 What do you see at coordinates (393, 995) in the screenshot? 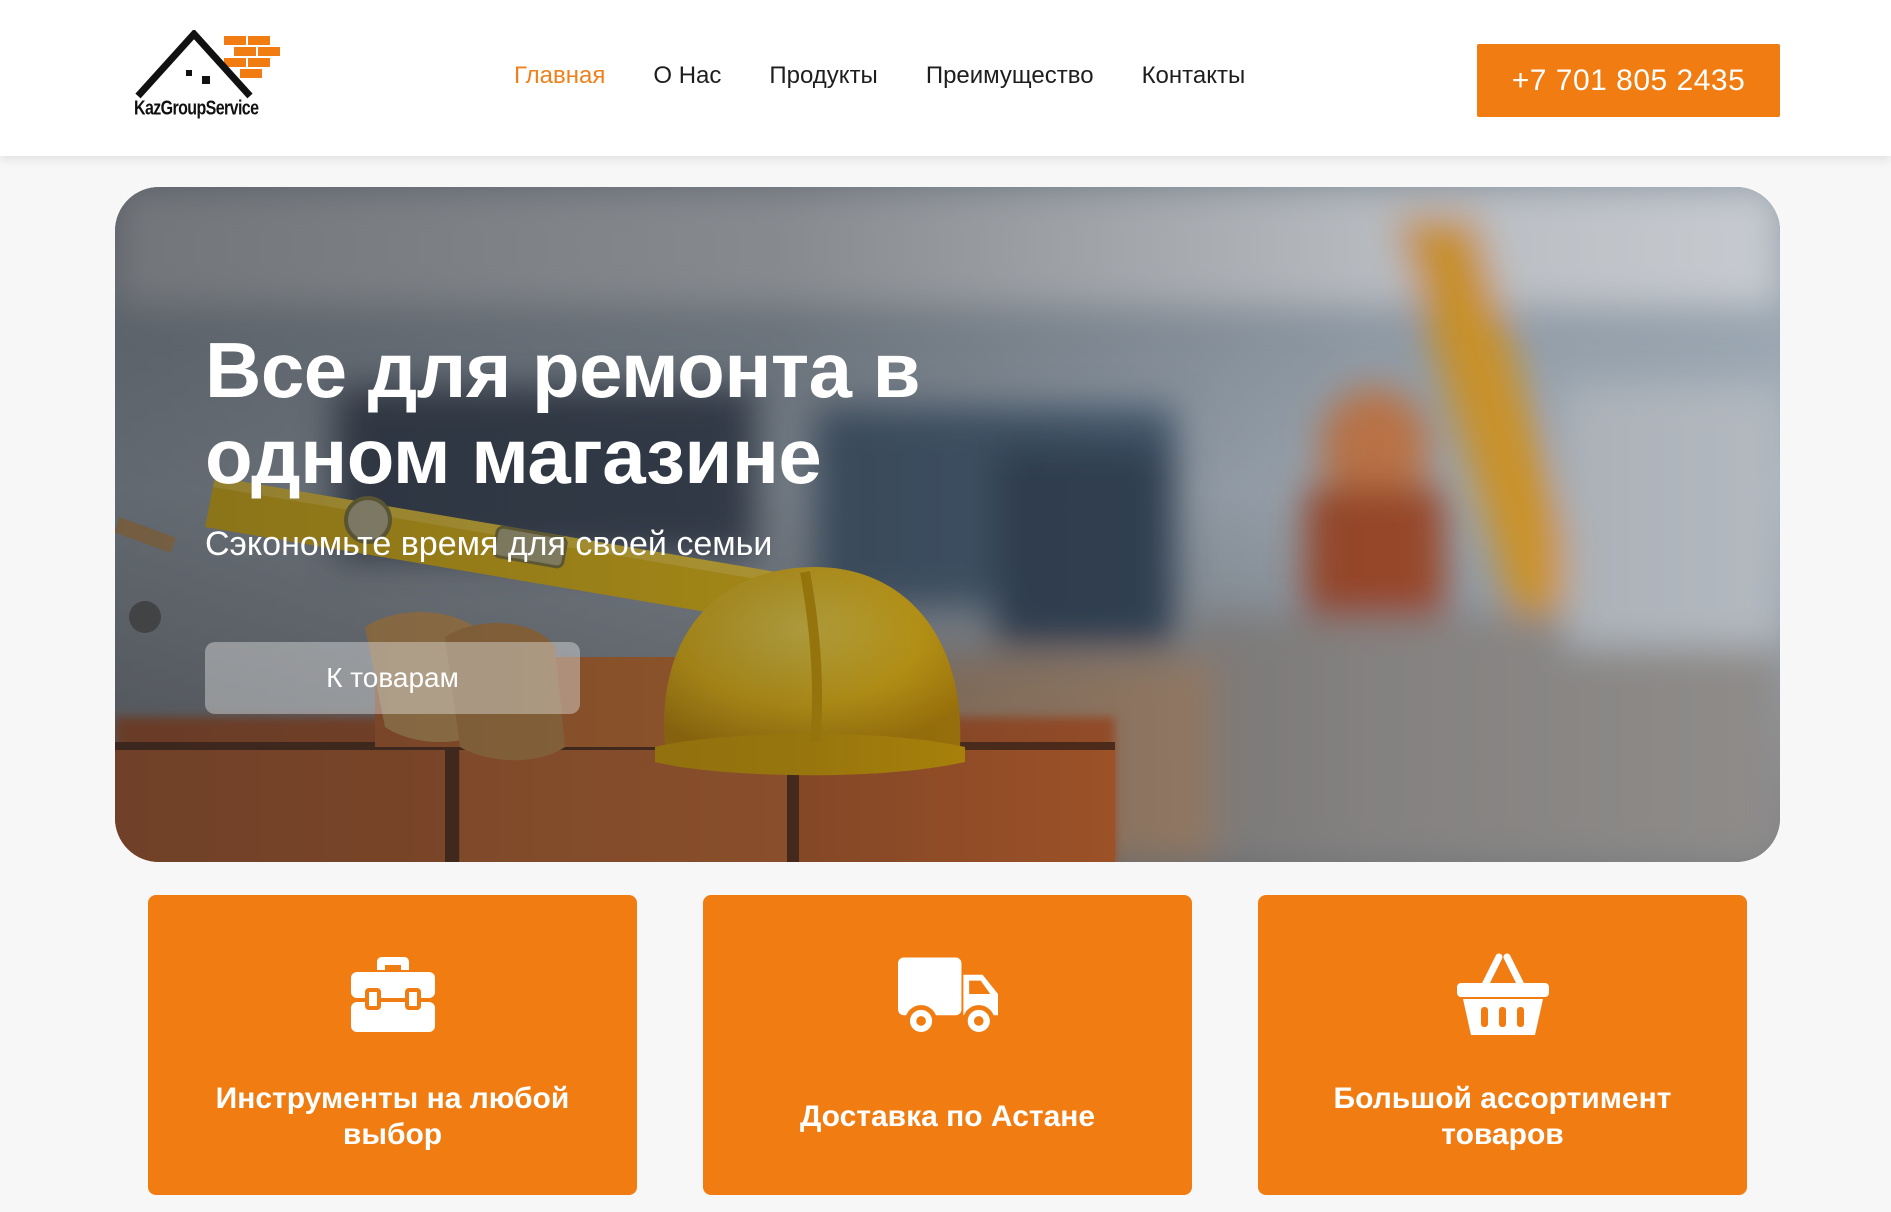
I see `toolbox-icon` at bounding box center [393, 995].